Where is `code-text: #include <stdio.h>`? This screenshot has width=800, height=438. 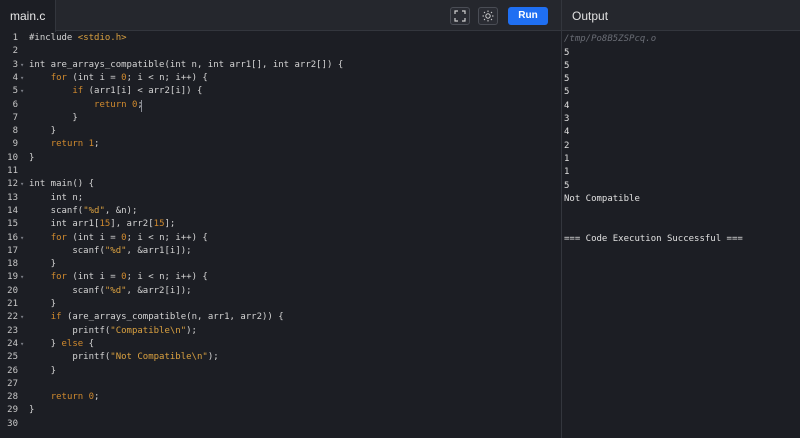 code-text: #include <stdio.h> is located at coordinates (78, 38).